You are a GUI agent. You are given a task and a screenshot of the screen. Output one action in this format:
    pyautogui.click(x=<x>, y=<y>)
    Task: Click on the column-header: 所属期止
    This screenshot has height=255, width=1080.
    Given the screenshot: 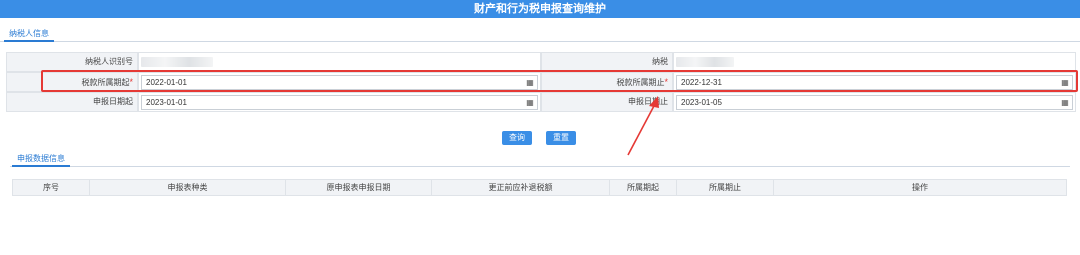 What is the action you would take?
    pyautogui.click(x=725, y=187)
    